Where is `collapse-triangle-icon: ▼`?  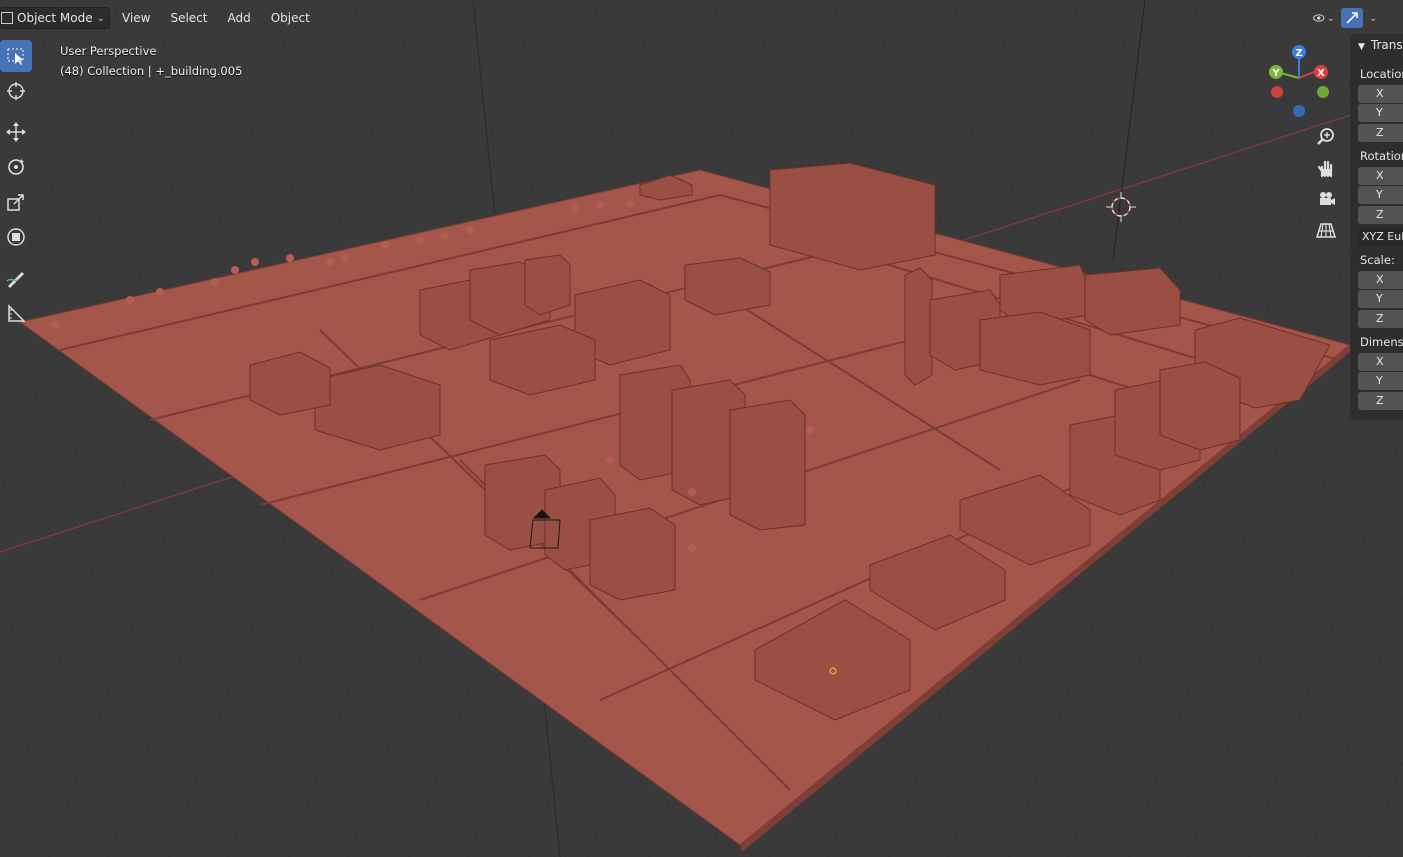
collapse-triangle-icon: ▼ is located at coordinates (1361, 47).